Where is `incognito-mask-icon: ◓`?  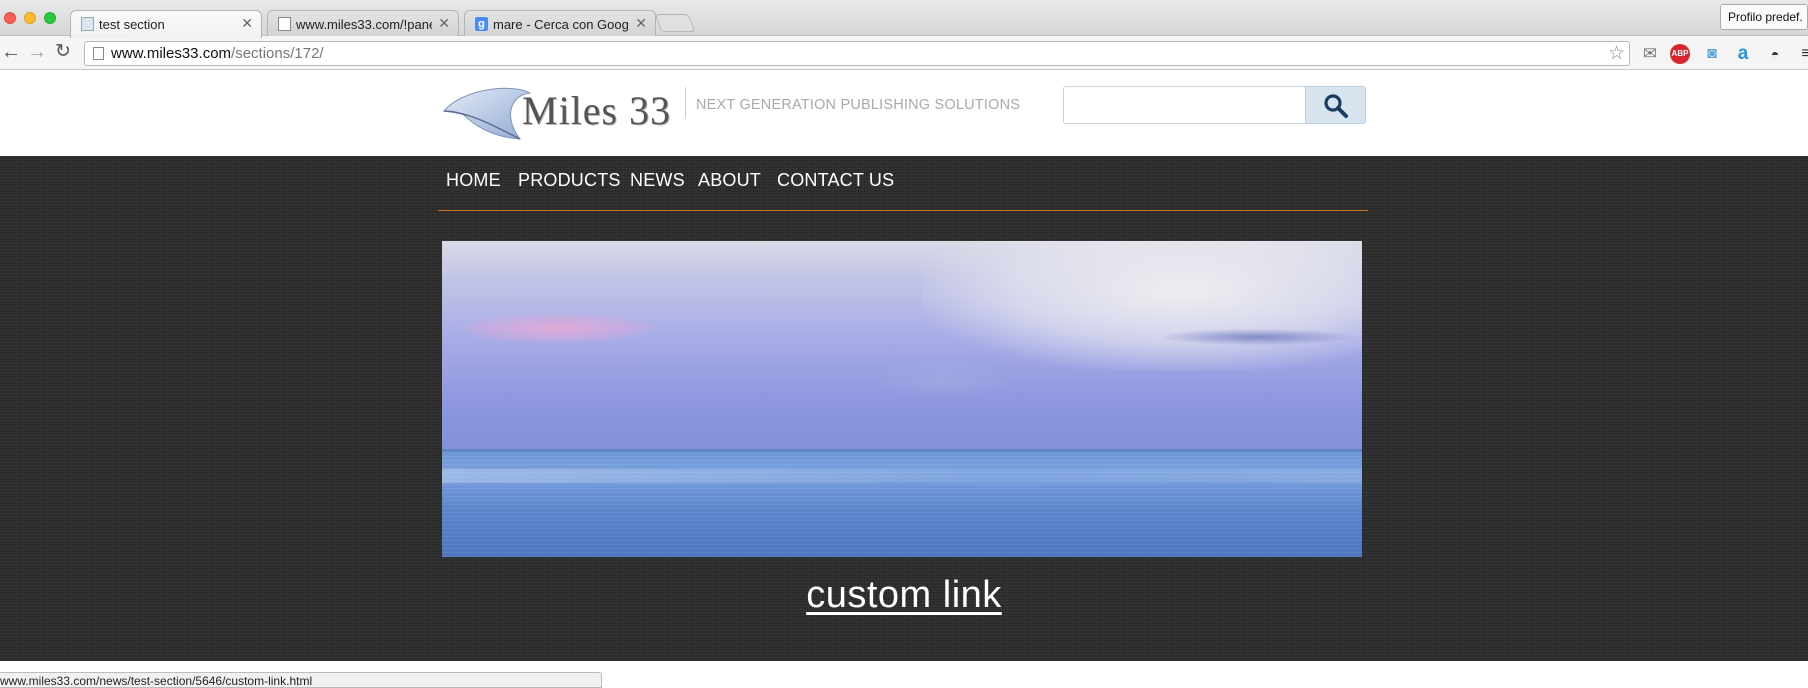
incognito-mask-icon: ◓ is located at coordinates (1775, 54).